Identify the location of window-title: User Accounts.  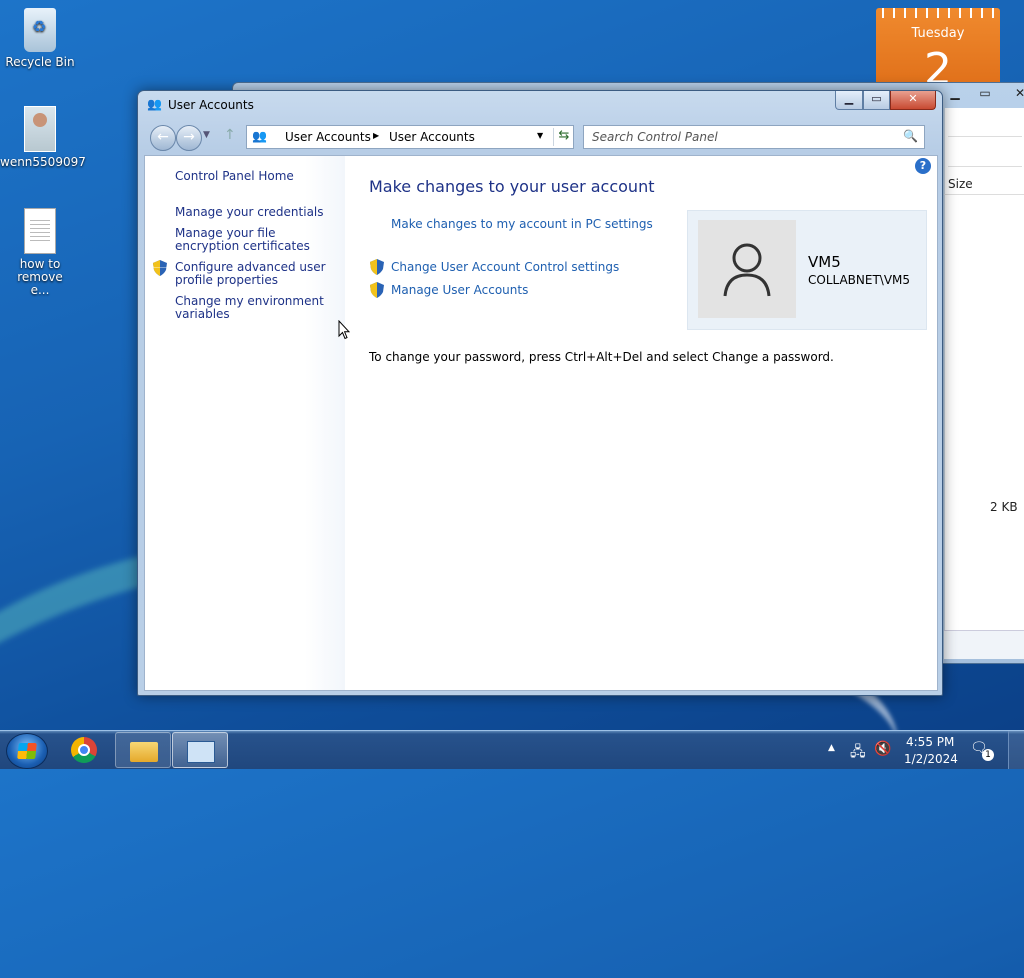
(211, 105).